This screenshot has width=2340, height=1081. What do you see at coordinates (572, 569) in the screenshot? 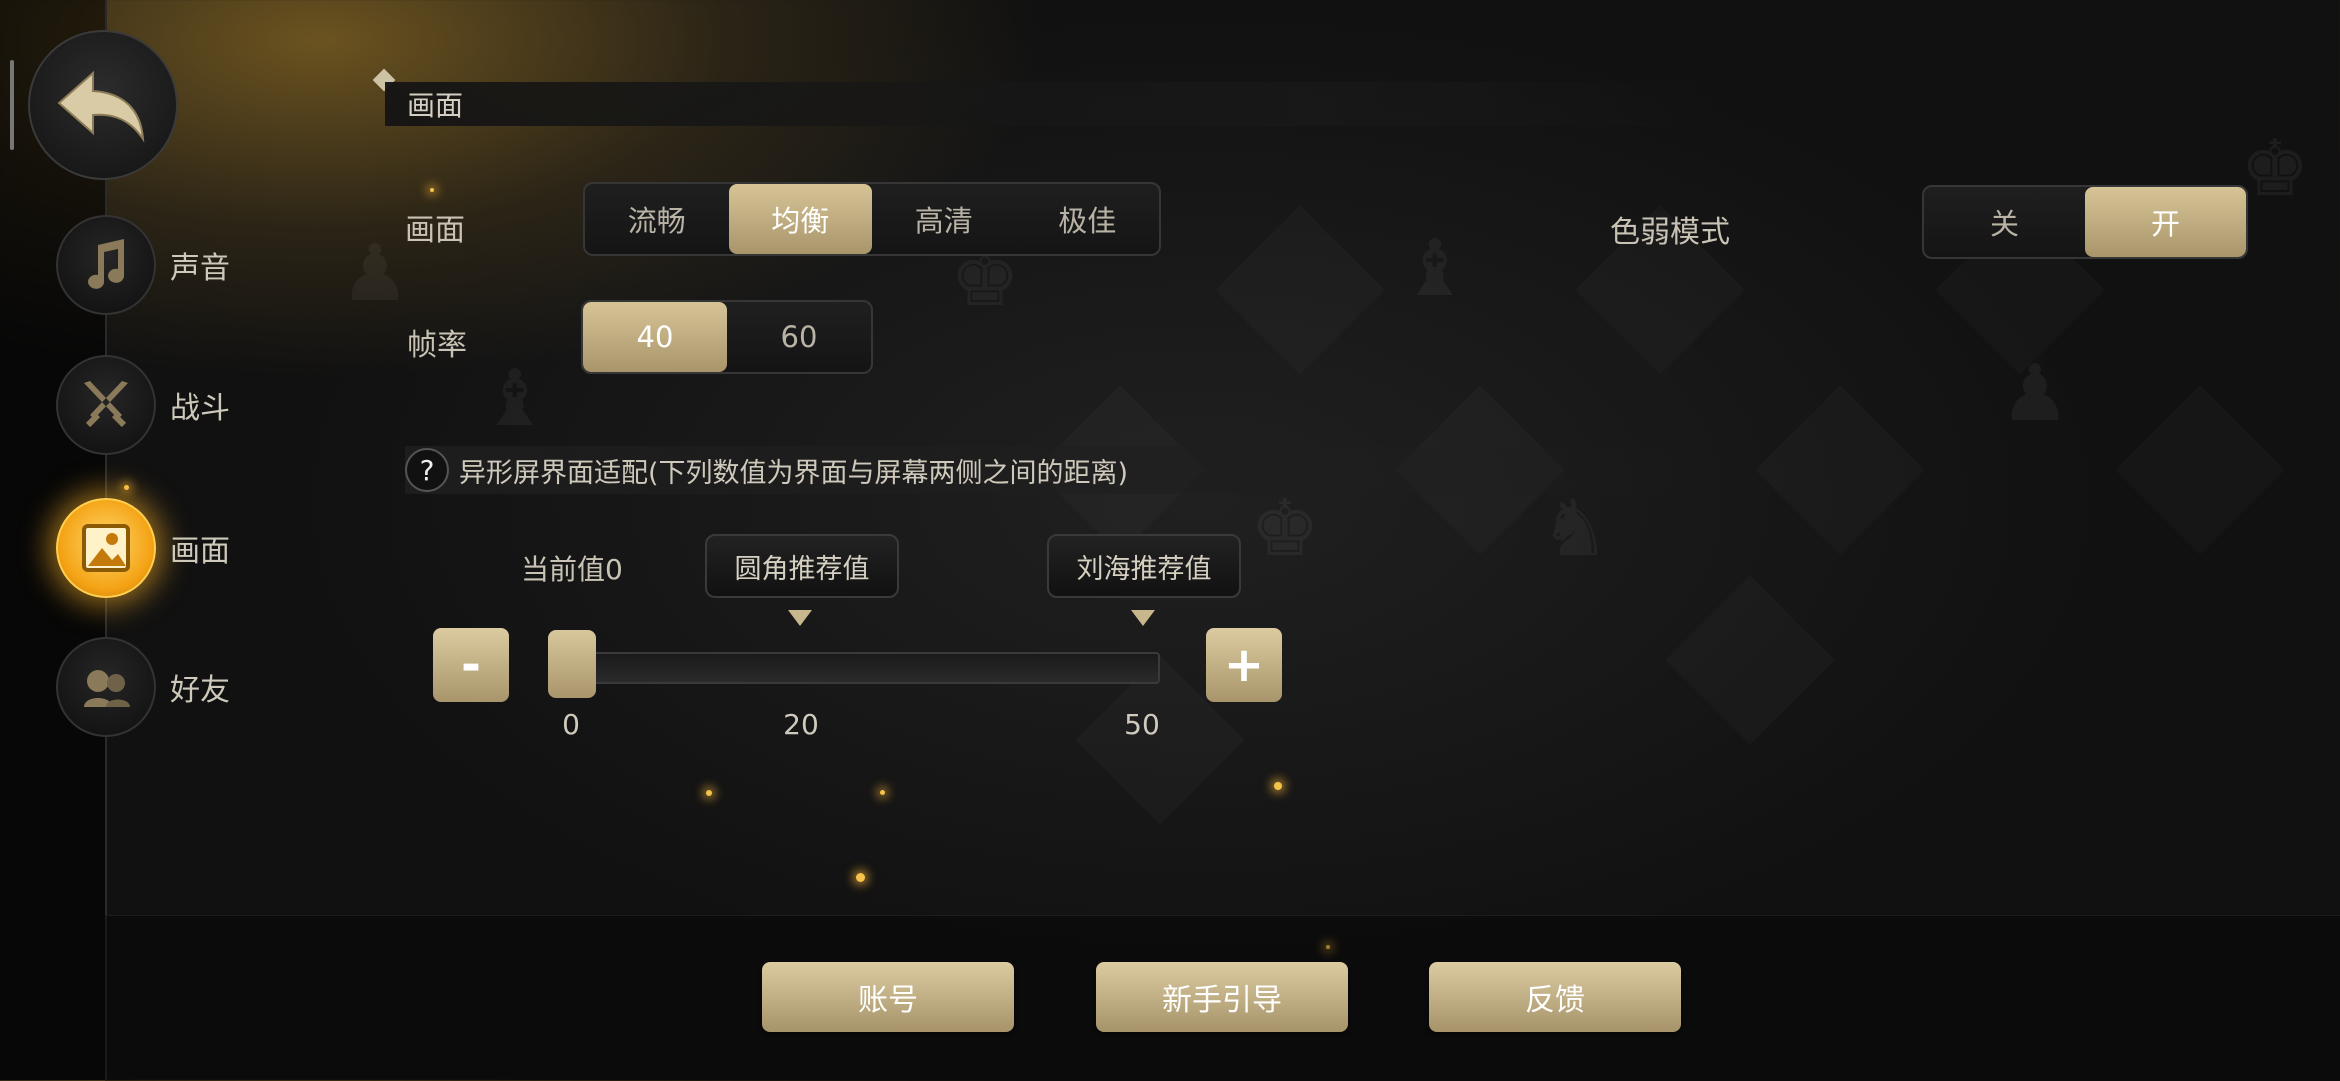
I see `current-value-text: 当前值0` at bounding box center [572, 569].